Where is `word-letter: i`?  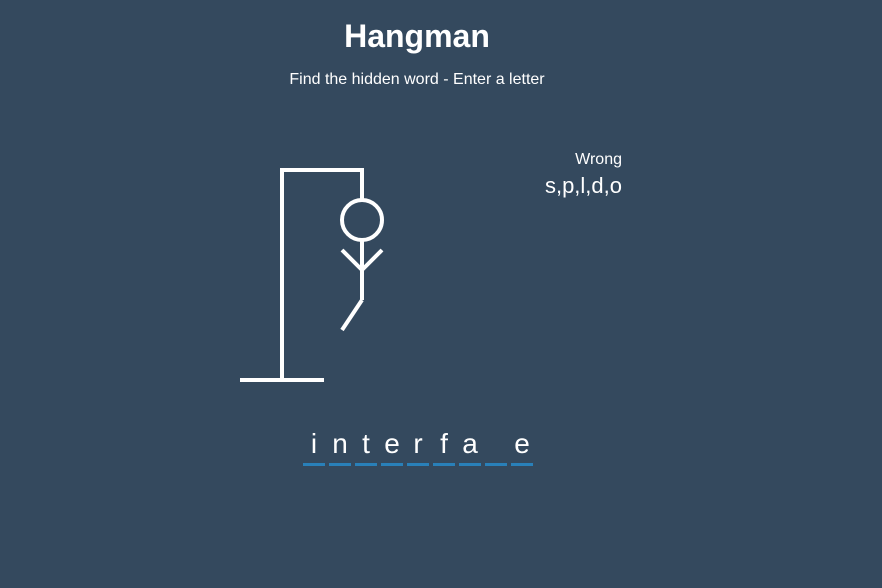 word-letter: i is located at coordinates (314, 446).